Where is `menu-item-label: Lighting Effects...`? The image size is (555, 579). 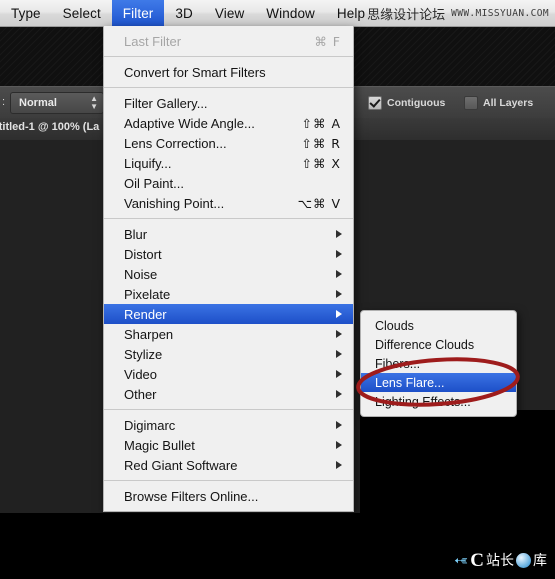
menu-item-label: Lighting Effects... is located at coordinates (423, 401).